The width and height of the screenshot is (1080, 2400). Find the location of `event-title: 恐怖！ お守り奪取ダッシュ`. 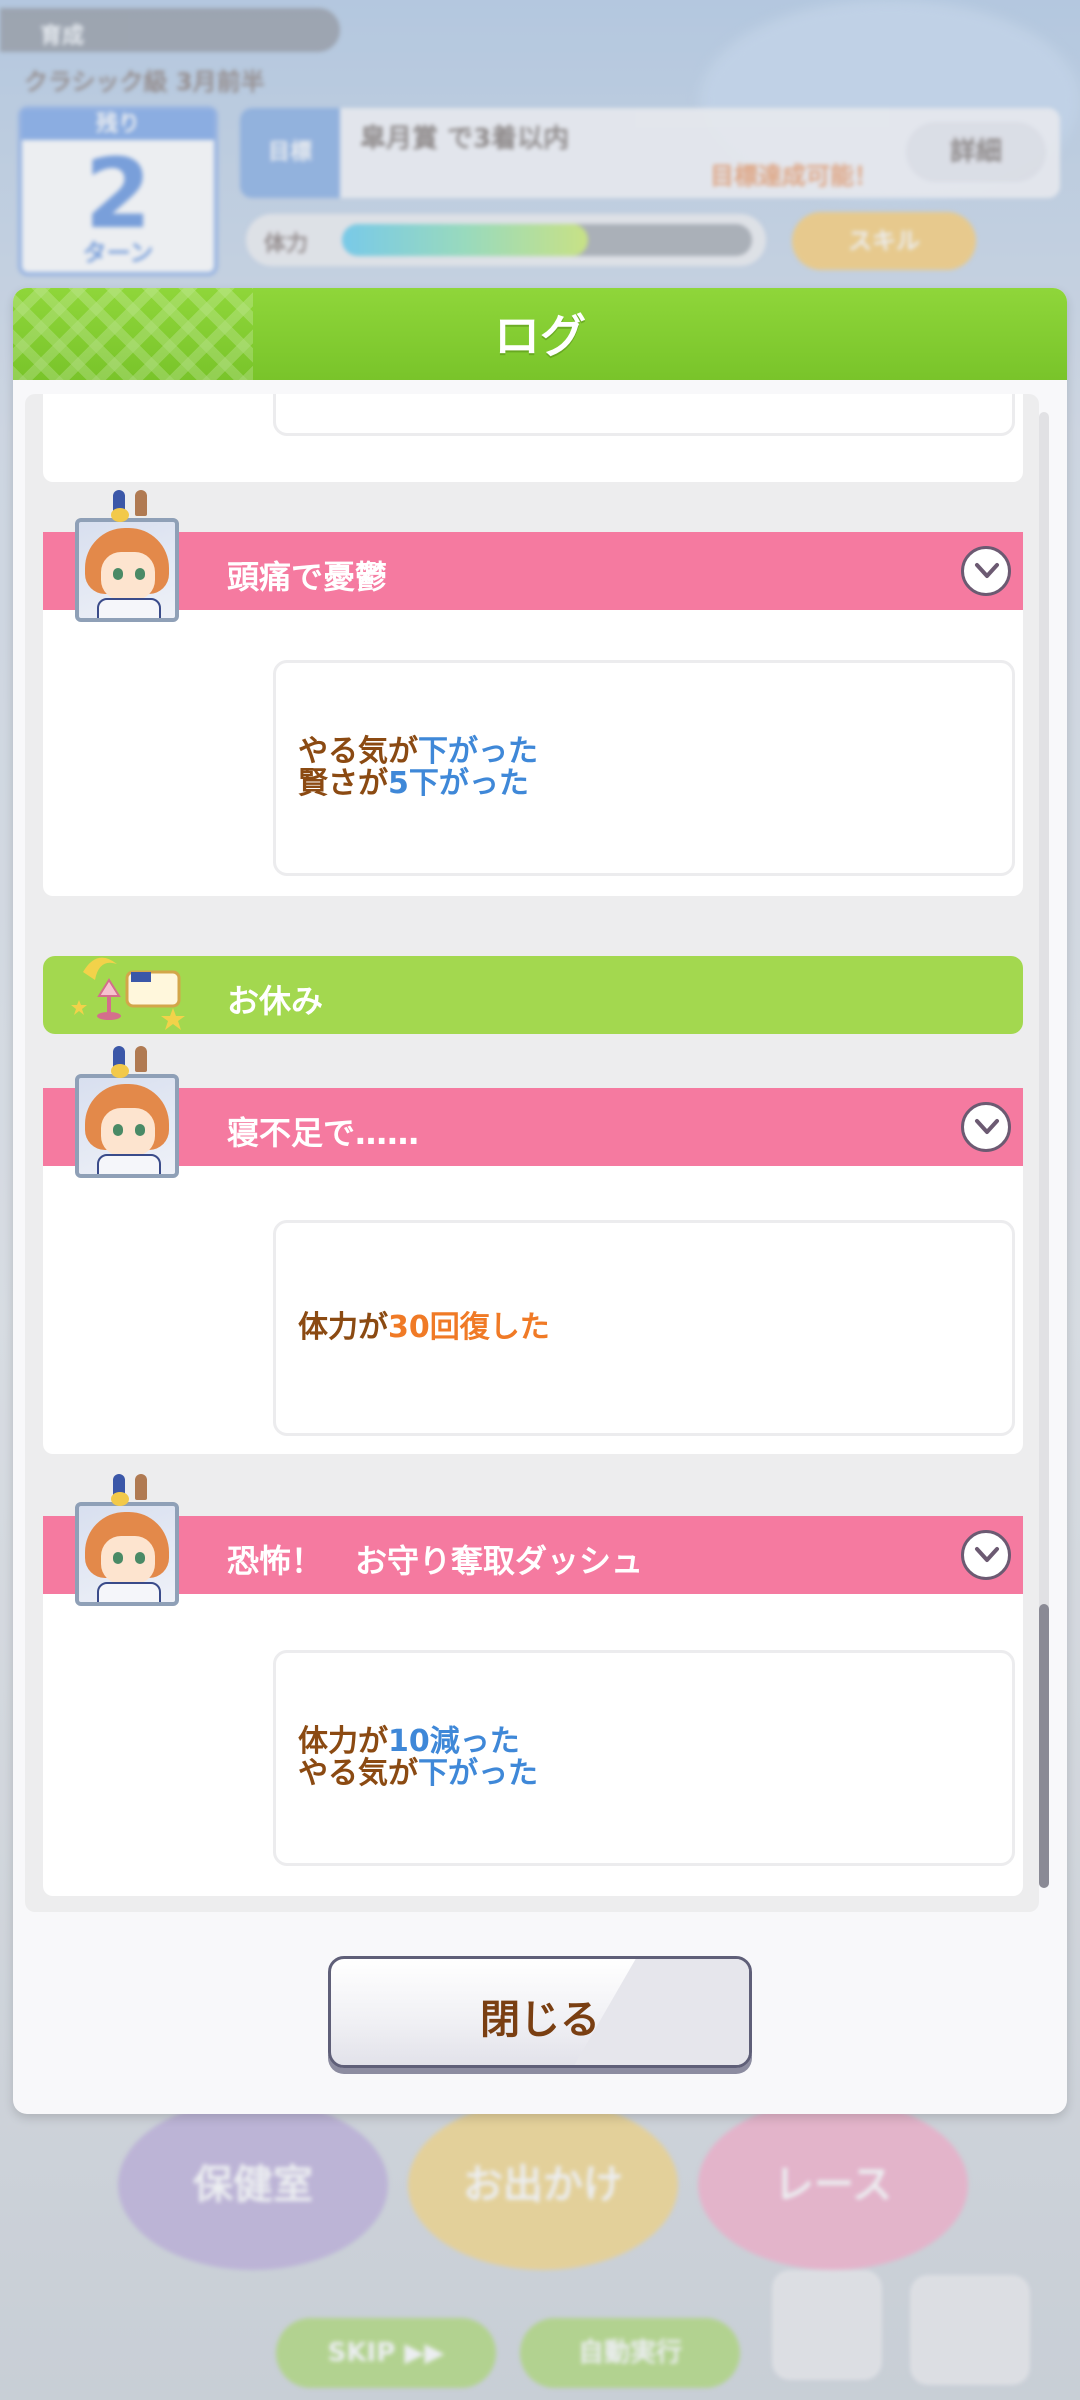

event-title: 恐怖！ お守り奪取ダッシュ is located at coordinates (435, 1561).